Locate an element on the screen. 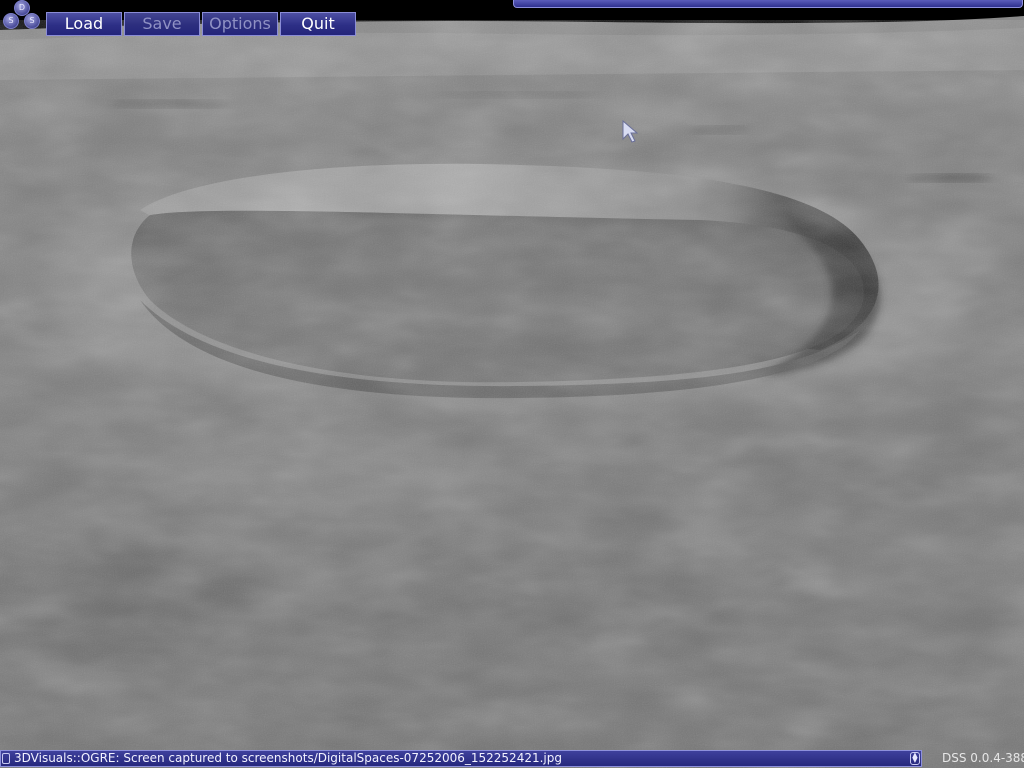 The height and width of the screenshot is (768, 1024). quit-button: Quit is located at coordinates (318, 24).